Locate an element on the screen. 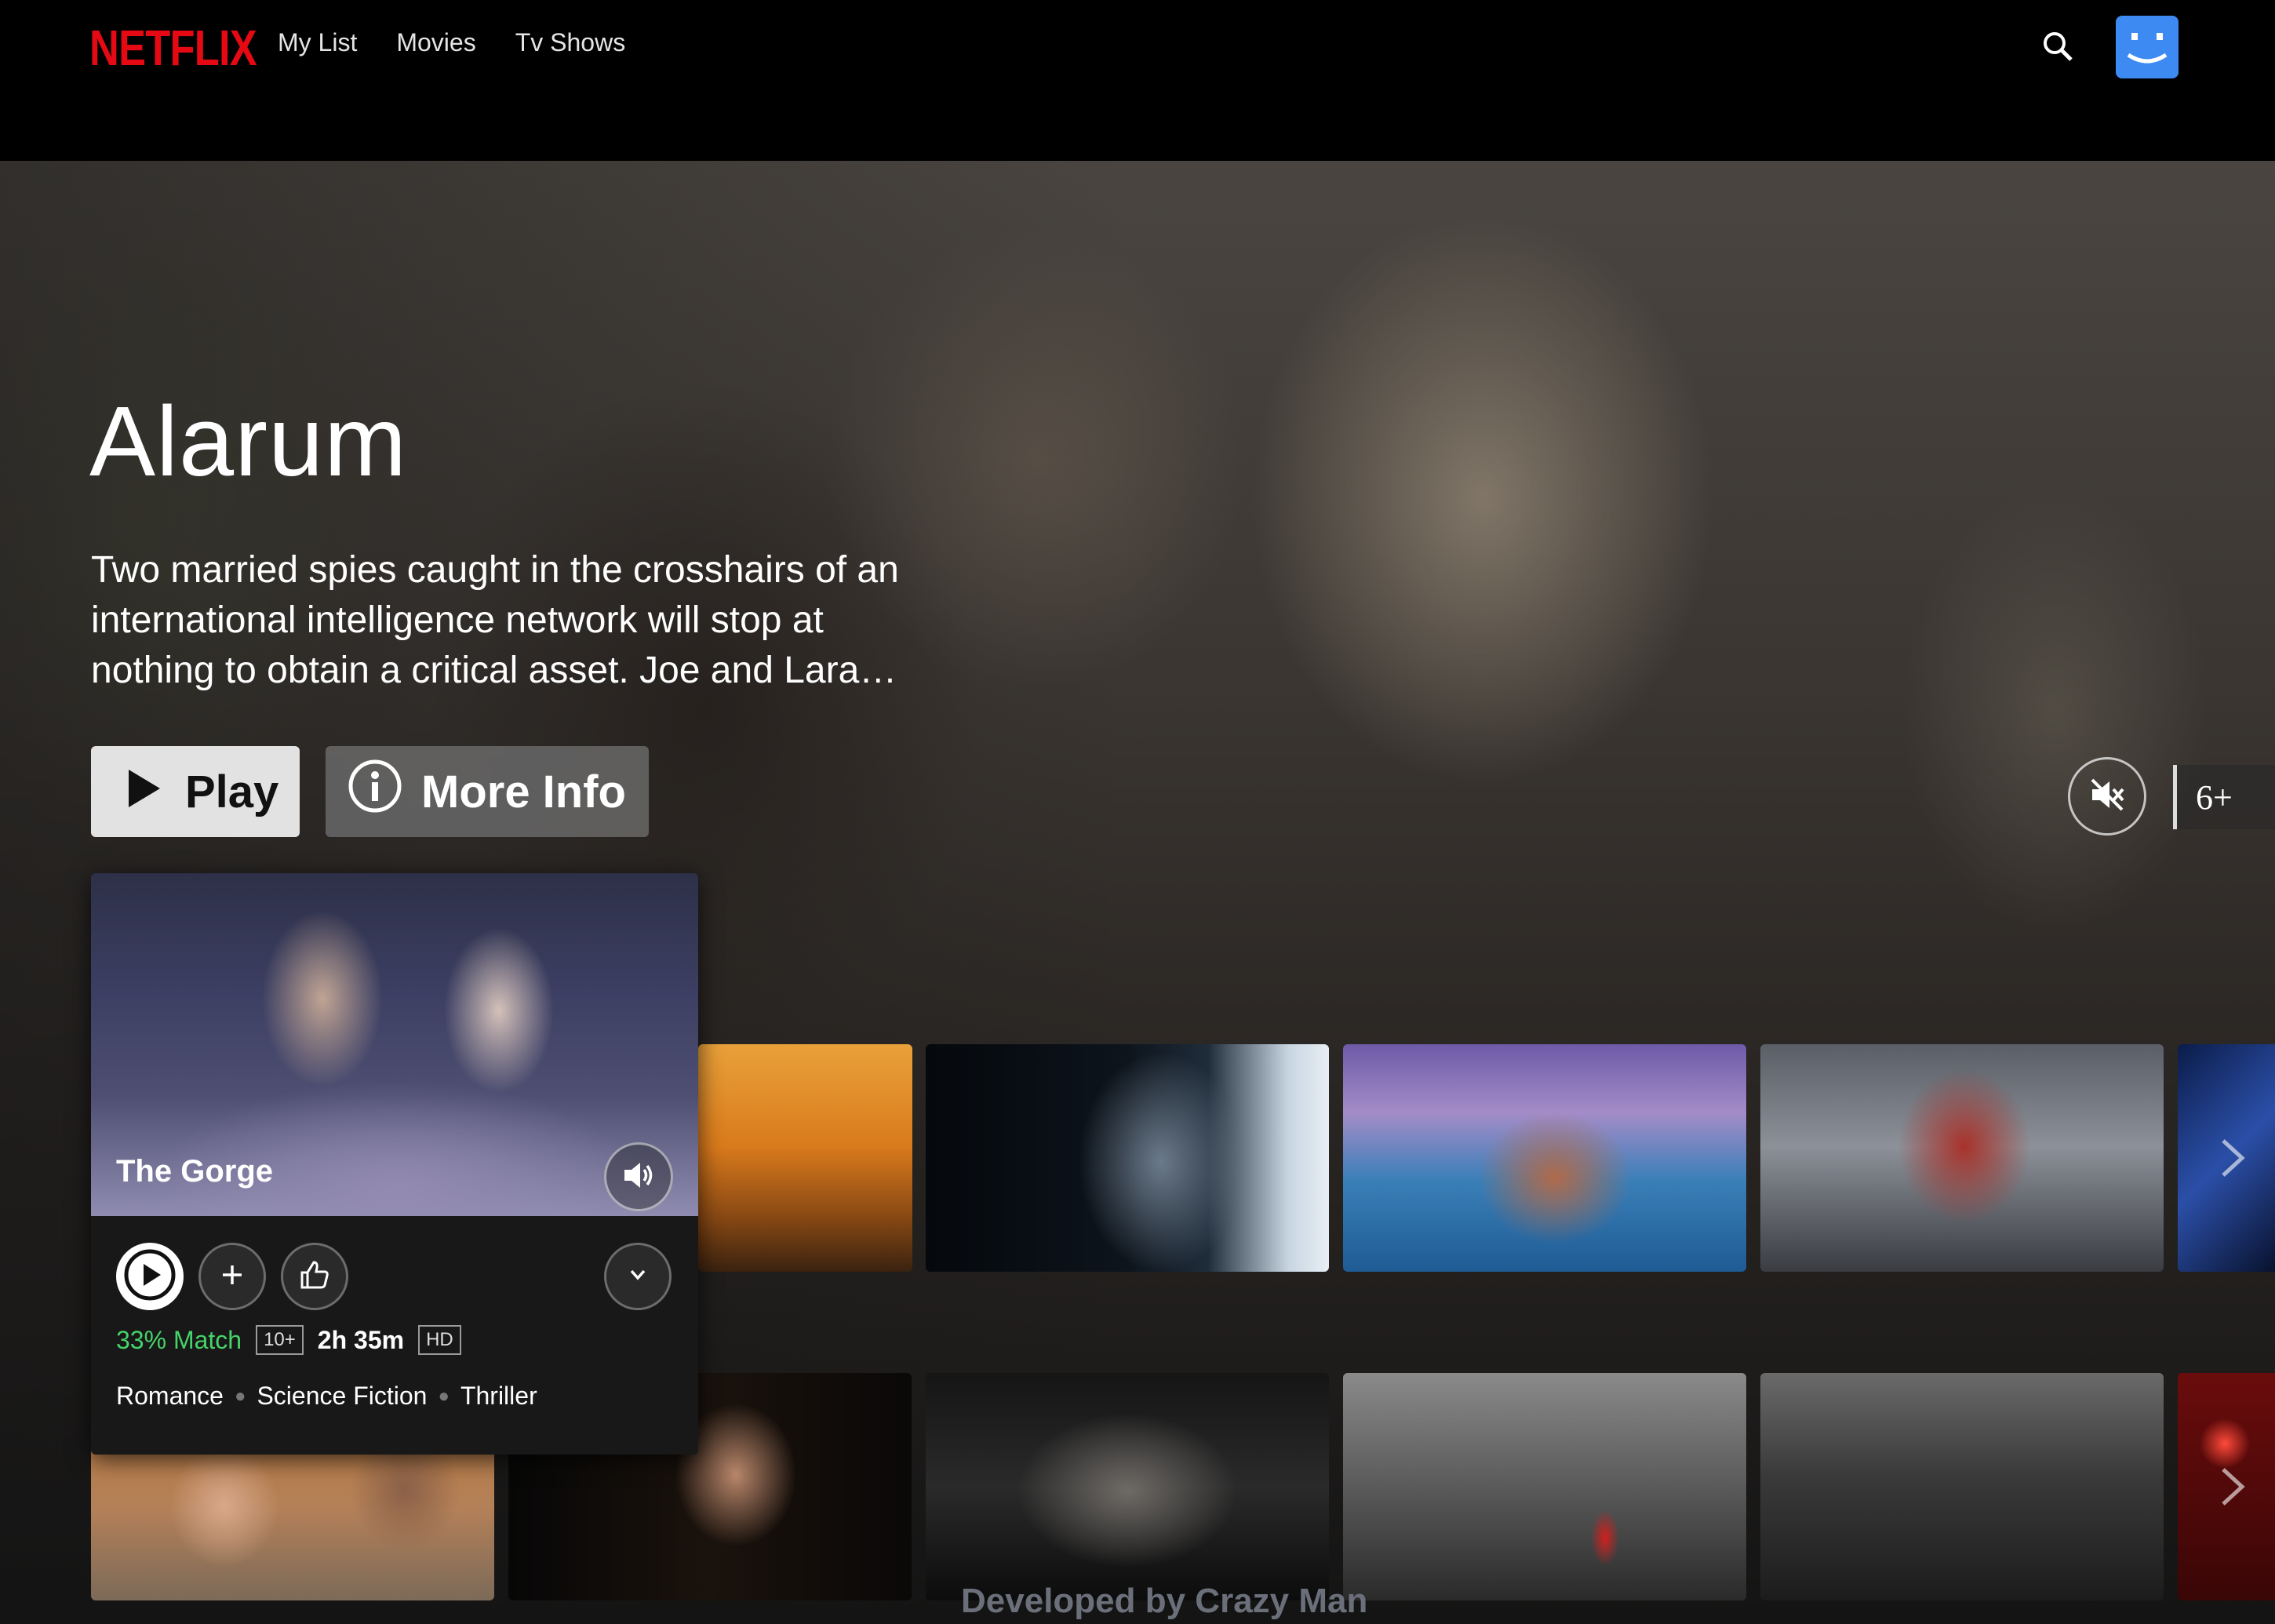 The height and width of the screenshot is (1624, 2275). maturity-rating-badge: 6+ is located at coordinates (2224, 797).